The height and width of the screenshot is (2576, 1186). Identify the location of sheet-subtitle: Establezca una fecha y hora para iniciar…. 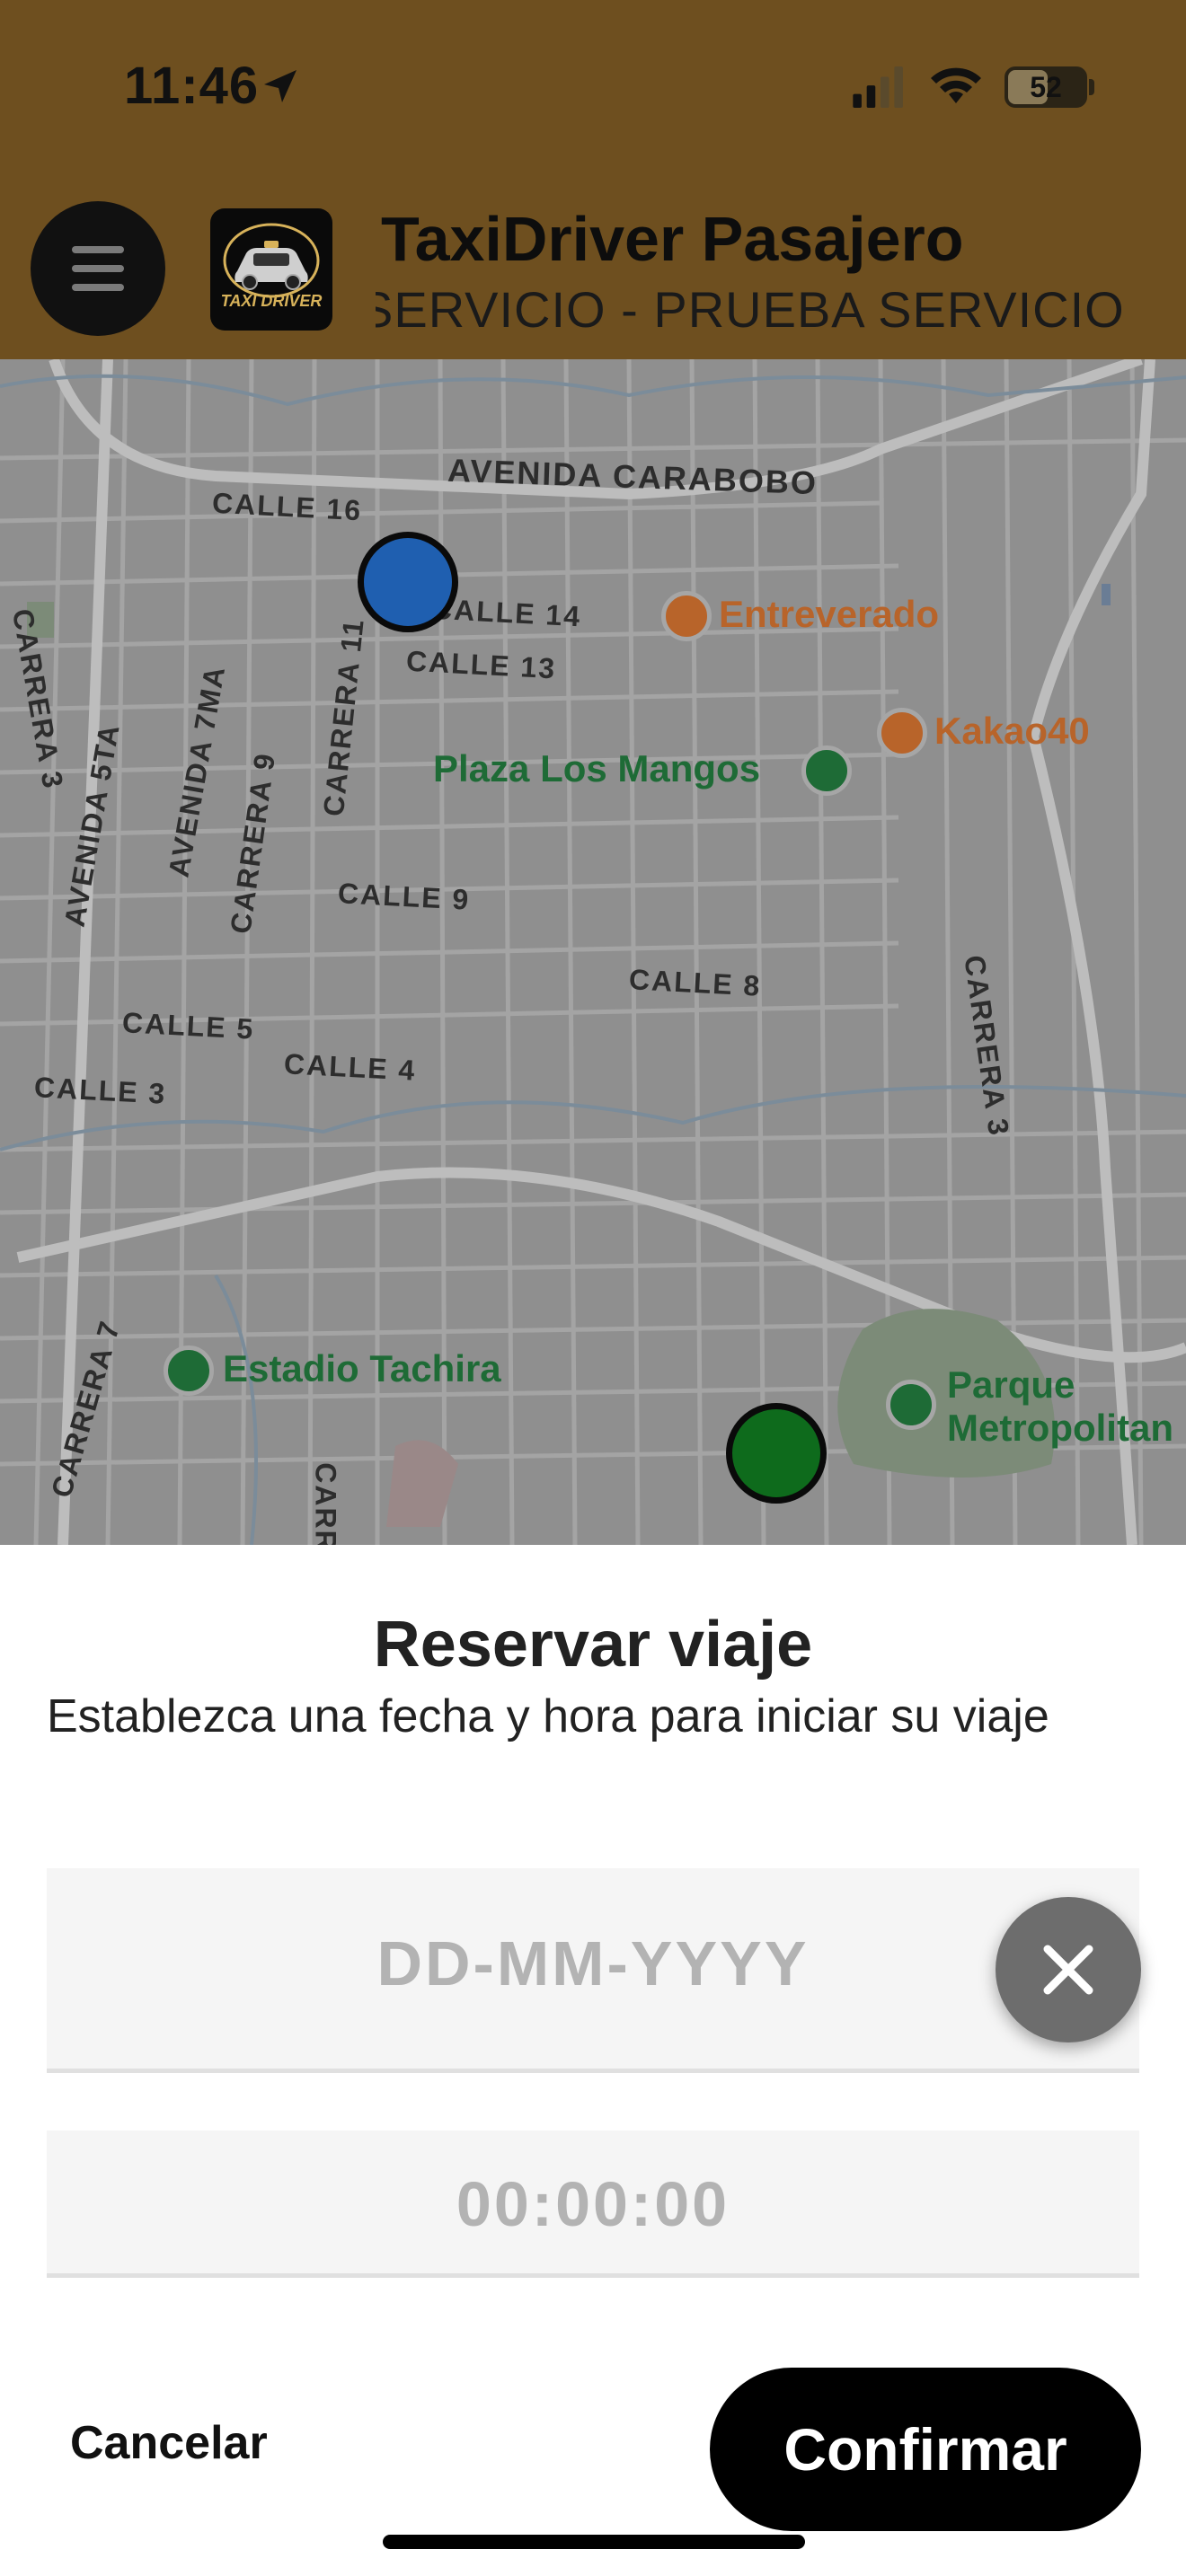
(548, 1716).